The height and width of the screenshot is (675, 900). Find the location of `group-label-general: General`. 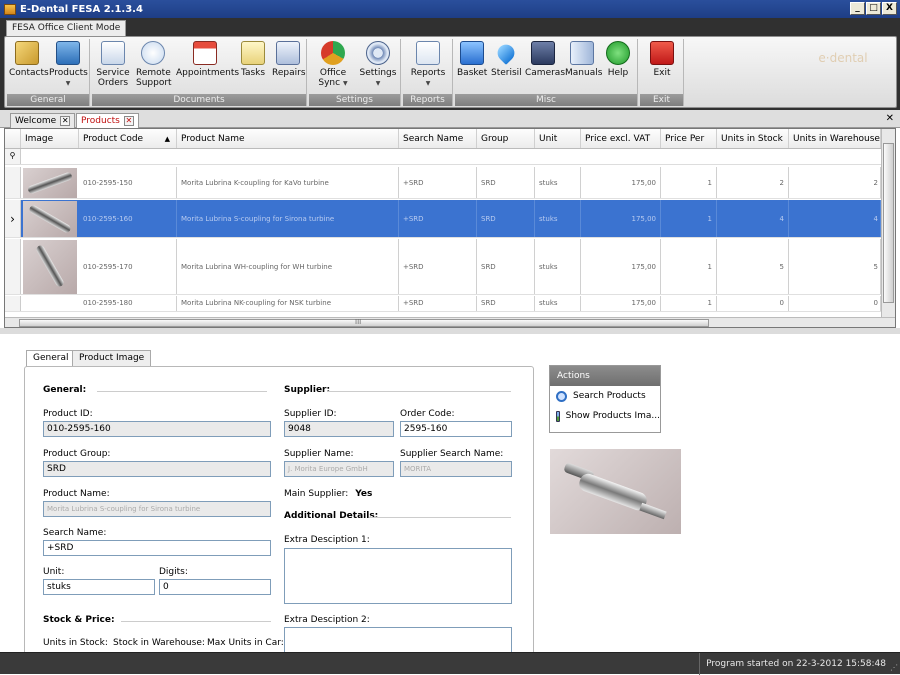

group-label-general: General is located at coordinates (48, 100).